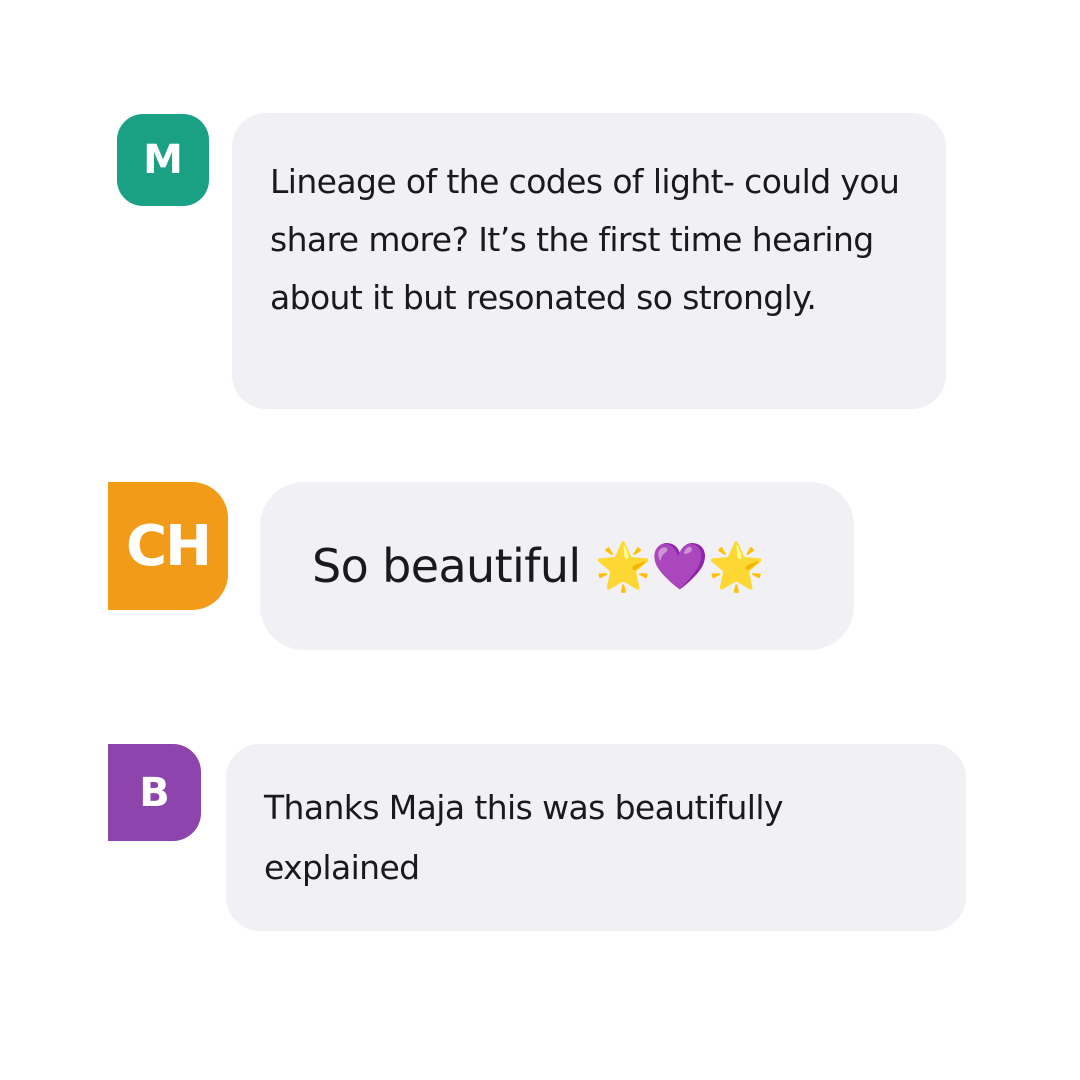 This screenshot has width=1080, height=1080. I want to click on message-text: So beautiful 🌟💜🌟, so click(538, 566).